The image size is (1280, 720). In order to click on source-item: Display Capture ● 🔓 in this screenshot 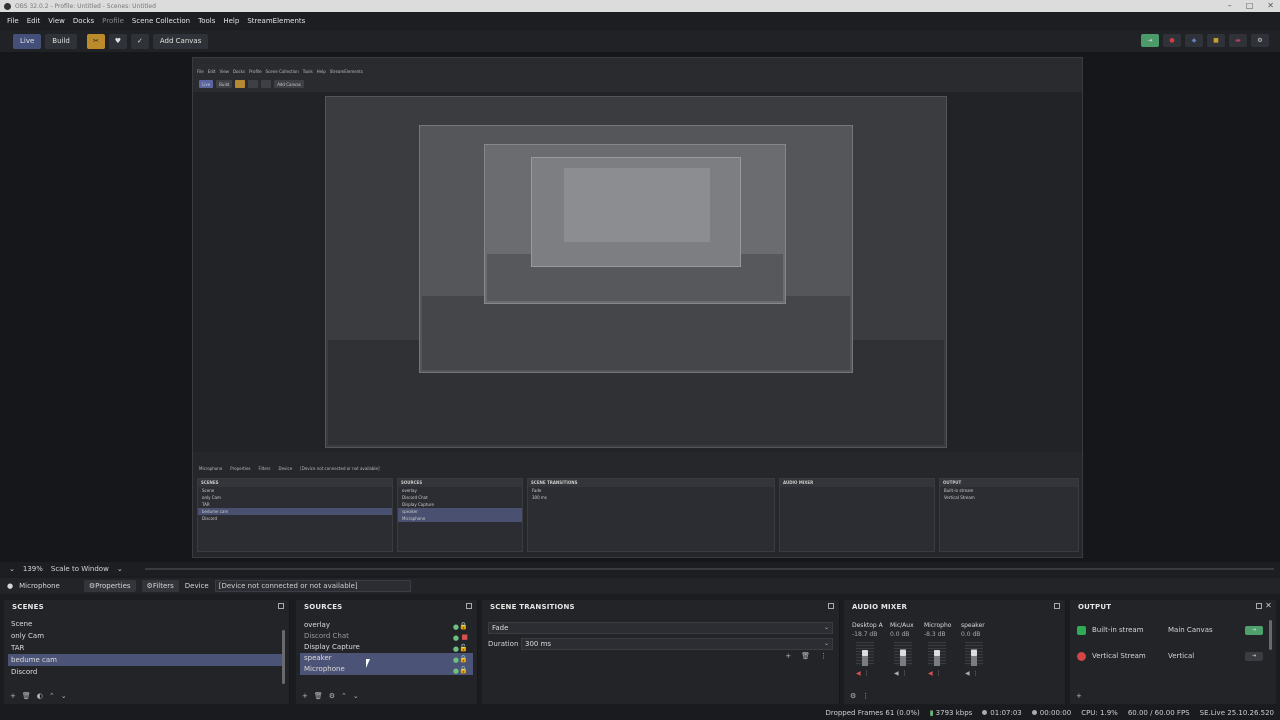, I will do `click(386, 647)`.